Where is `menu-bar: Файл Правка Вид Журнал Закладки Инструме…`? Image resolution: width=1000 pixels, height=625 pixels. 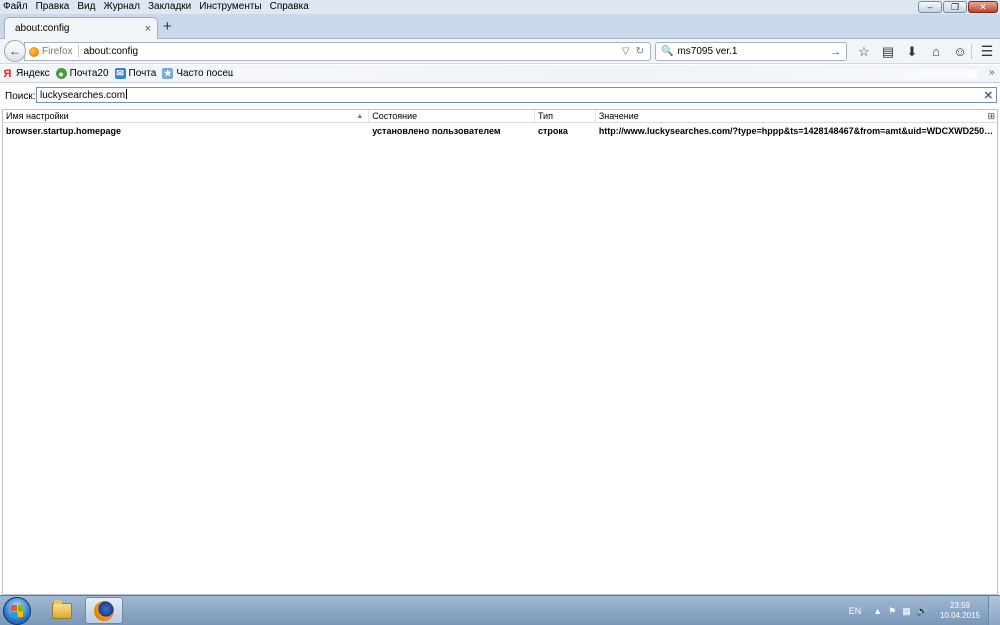
menu-bar: Файл Правка Вид Журнал Закладки Инструме… is located at coordinates (500, 7).